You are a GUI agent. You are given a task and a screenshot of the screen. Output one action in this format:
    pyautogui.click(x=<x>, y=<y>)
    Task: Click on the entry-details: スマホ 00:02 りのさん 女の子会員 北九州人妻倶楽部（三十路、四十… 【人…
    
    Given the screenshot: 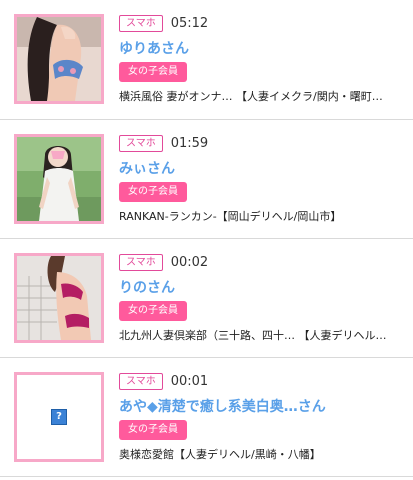 What is the action you would take?
    pyautogui.click(x=266, y=298)
    